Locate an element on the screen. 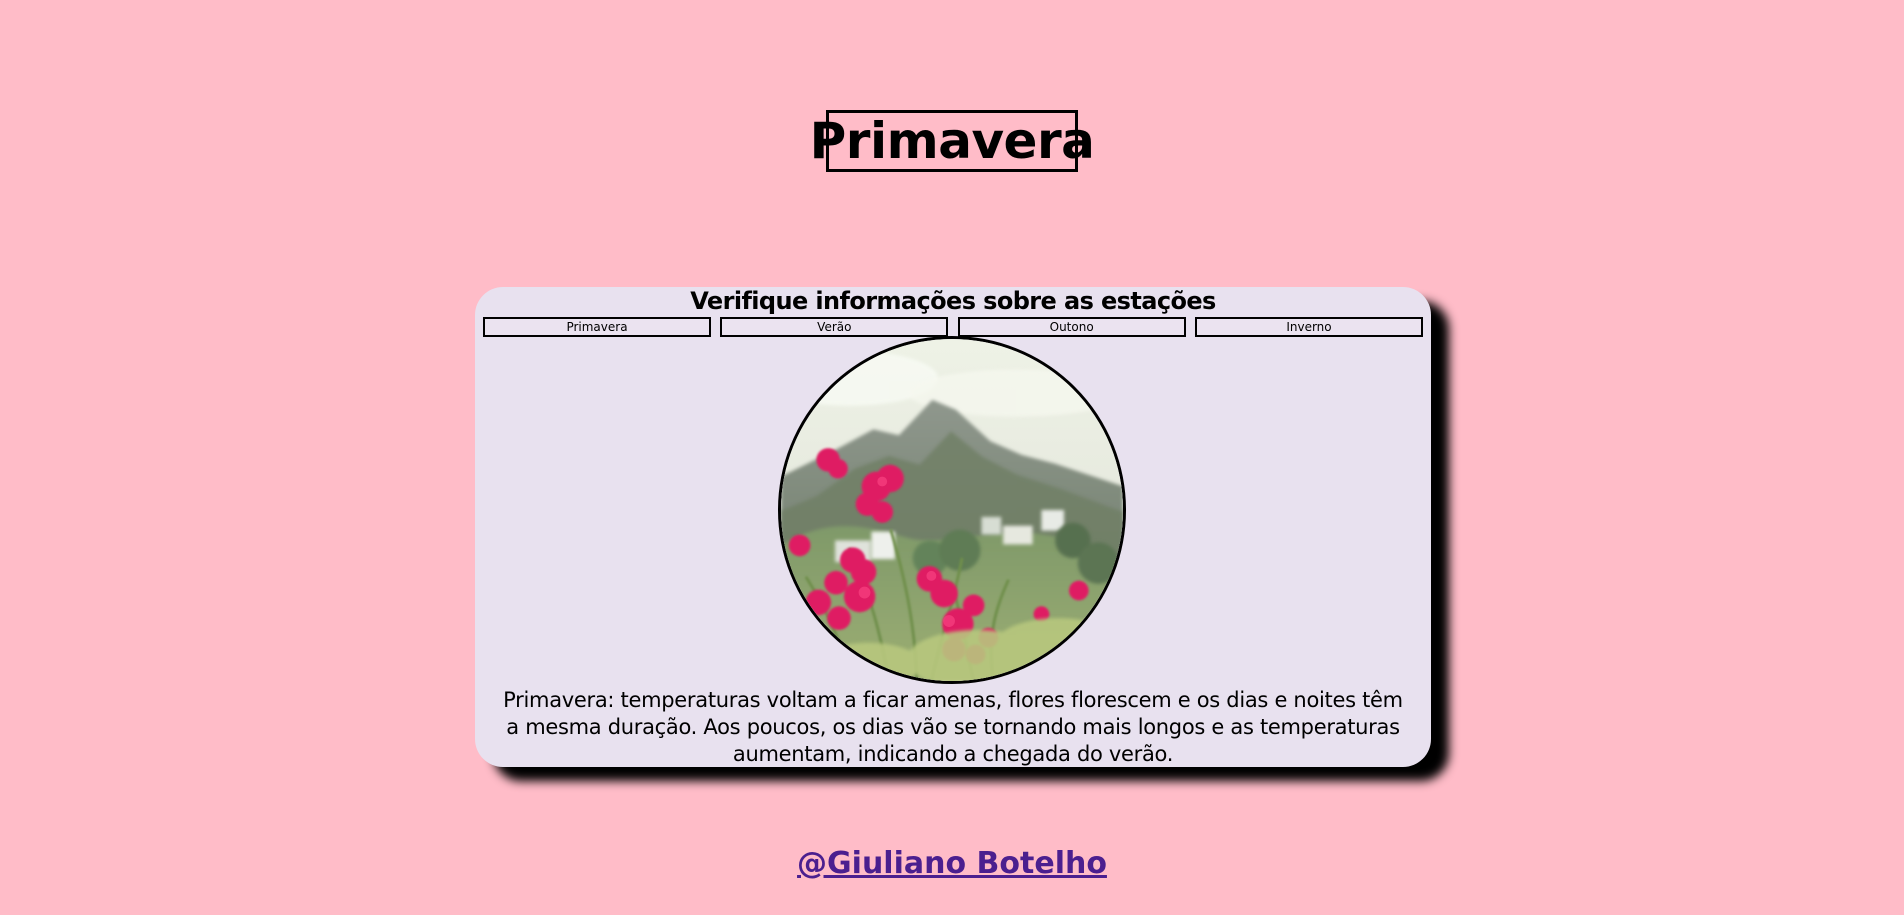 The height and width of the screenshot is (915, 1904). author-link: @Giuliano Botelho is located at coordinates (952, 866).